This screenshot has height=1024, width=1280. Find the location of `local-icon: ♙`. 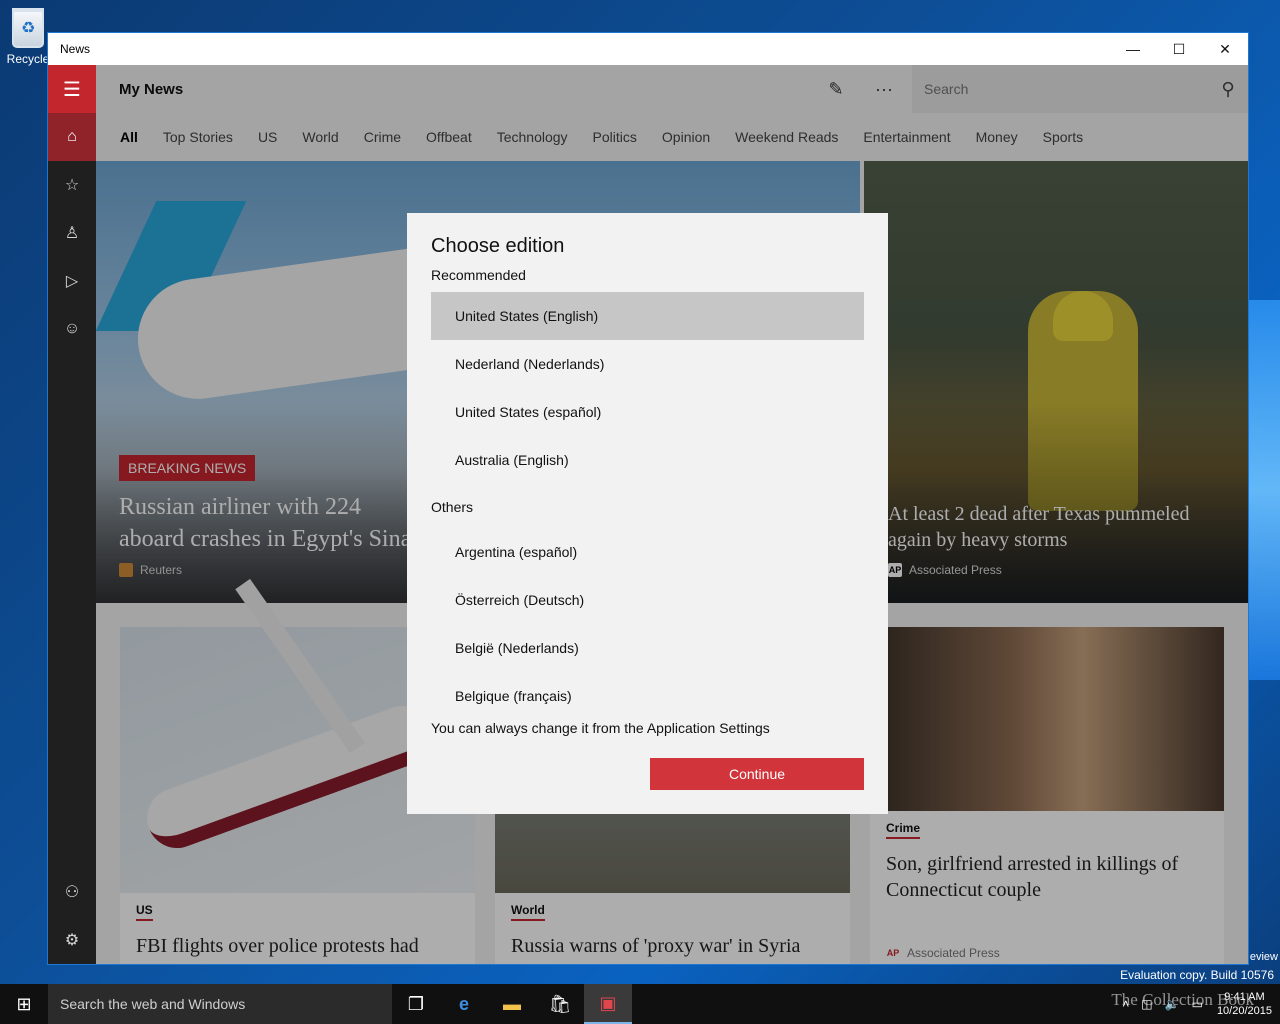

local-icon: ♙ is located at coordinates (72, 233).